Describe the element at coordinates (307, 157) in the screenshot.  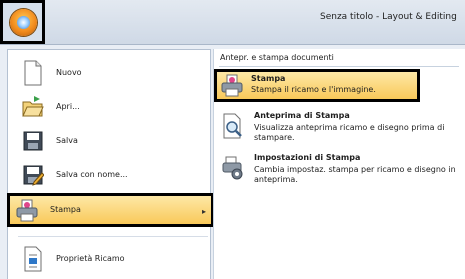
I see `submenu-item-title: Impostazioni di Stampa` at that location.